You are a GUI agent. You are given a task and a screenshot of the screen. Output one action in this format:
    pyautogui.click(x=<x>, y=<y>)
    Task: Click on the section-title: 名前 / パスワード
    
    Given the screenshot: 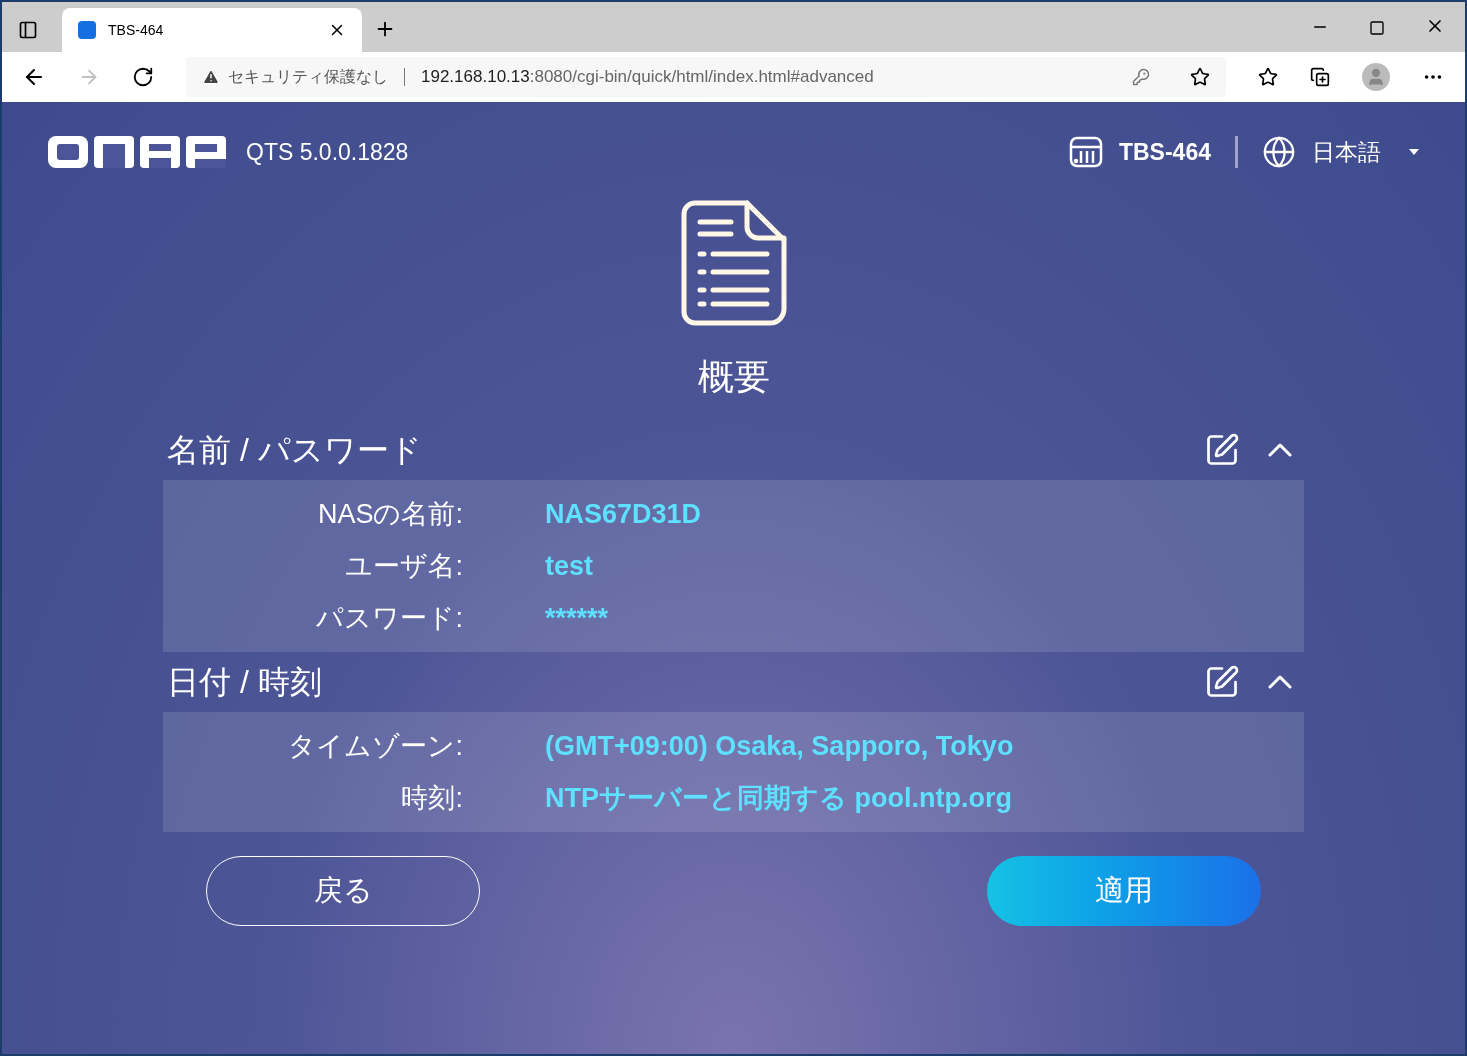 What is the action you would take?
    pyautogui.click(x=294, y=450)
    